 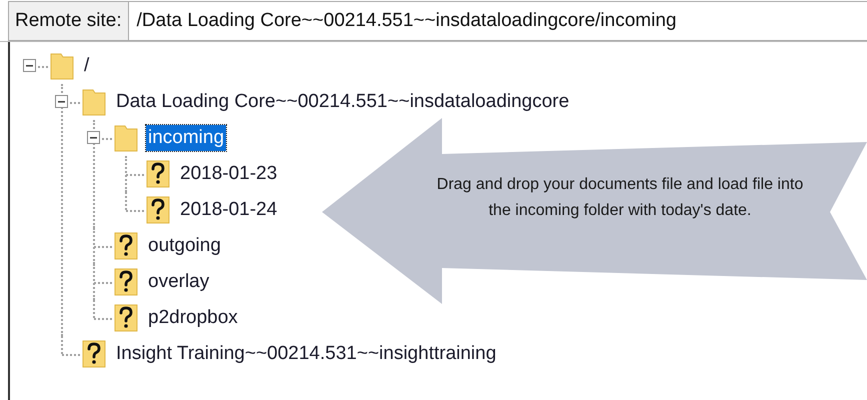 I want to click on tree-item: overlay, so click(x=179, y=282).